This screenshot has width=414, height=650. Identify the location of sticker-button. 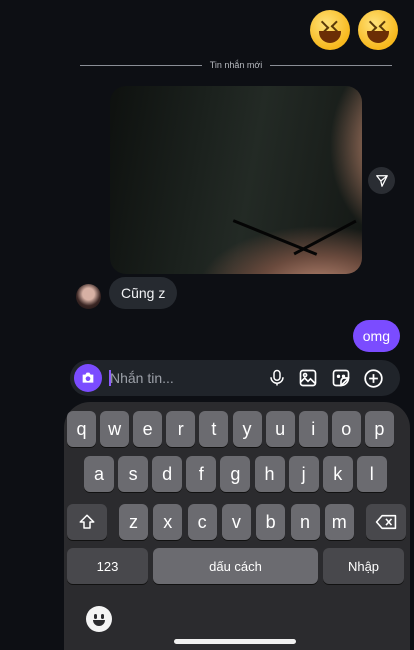
(341, 378).